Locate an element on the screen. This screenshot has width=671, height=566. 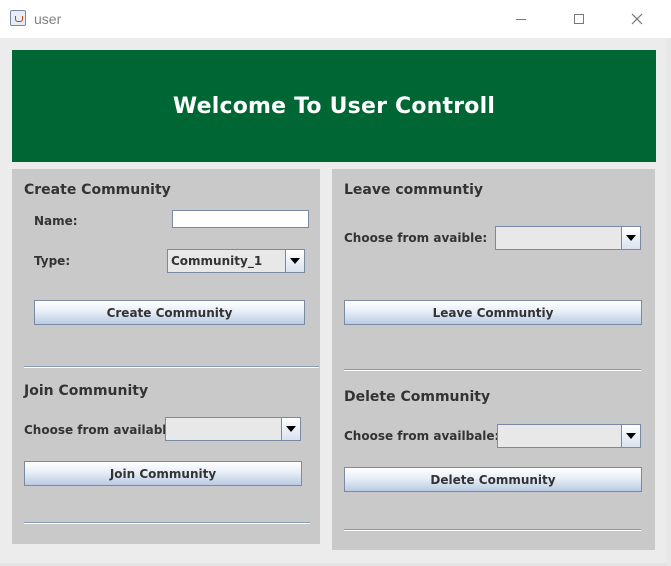
minimize-icon is located at coordinates (521, 19).